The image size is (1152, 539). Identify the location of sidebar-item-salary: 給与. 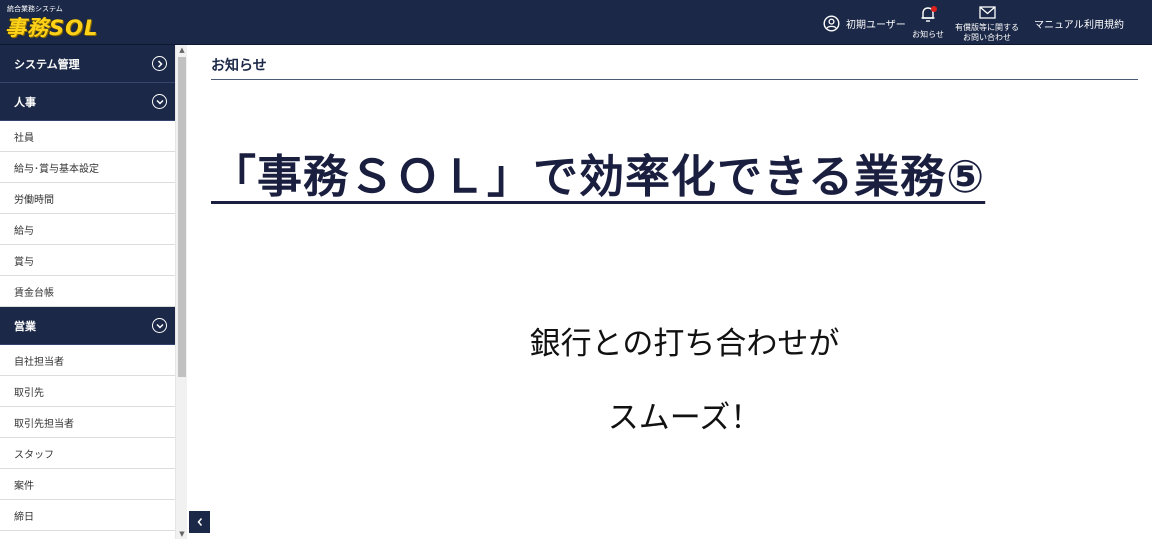
(87, 229).